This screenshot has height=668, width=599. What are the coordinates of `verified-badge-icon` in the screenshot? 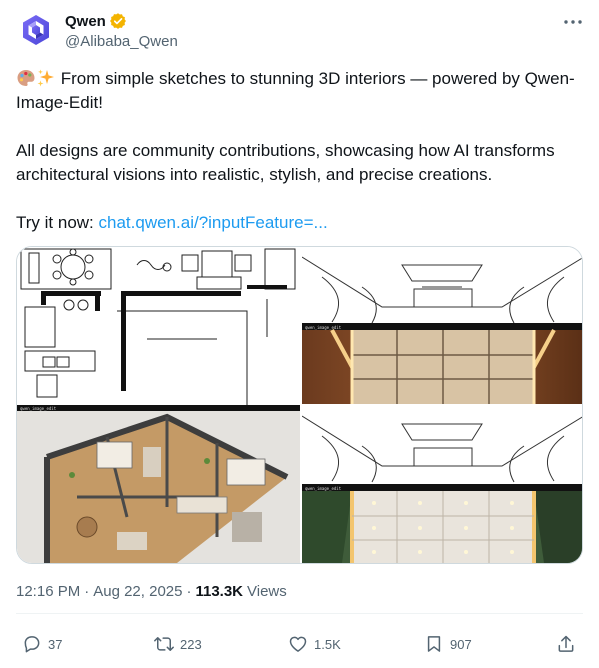 It's located at (118, 21).